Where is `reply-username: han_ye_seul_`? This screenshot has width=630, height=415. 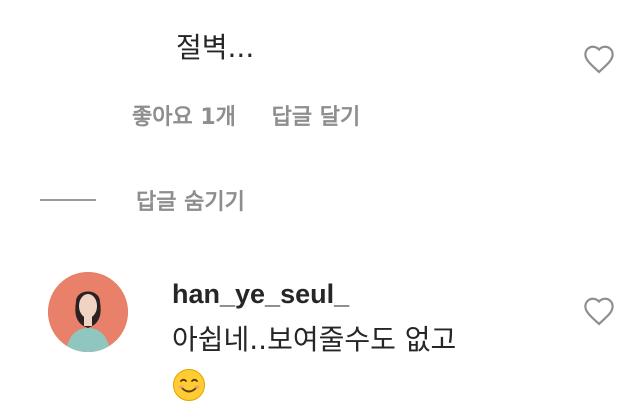
reply-username: han_ye_seul_ is located at coordinates (260, 294).